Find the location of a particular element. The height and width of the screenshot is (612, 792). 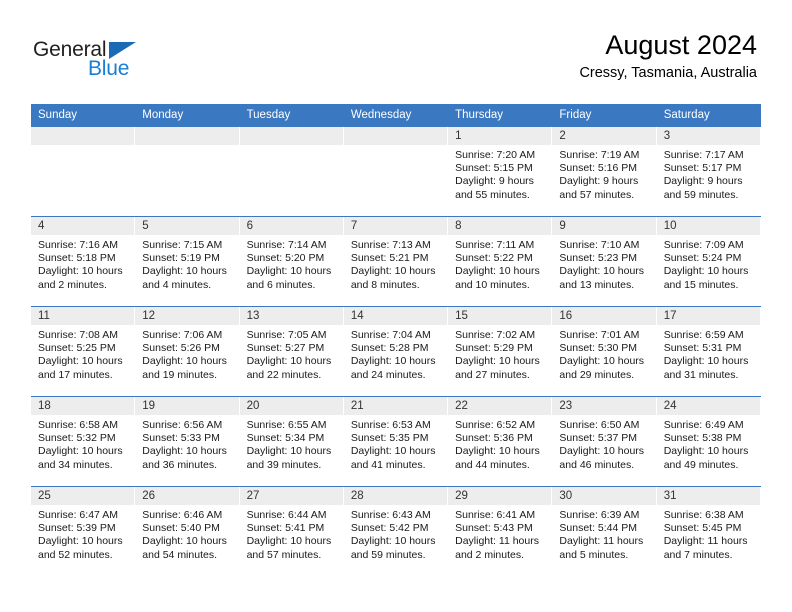

day-number: 26 is located at coordinates (187, 496).